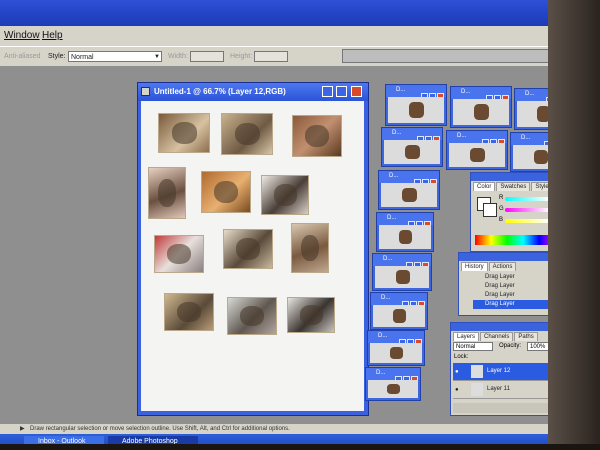 This screenshot has width=600, height=450. Describe the element at coordinates (178, 56) in the screenshot. I see `width-label: Width:` at that location.